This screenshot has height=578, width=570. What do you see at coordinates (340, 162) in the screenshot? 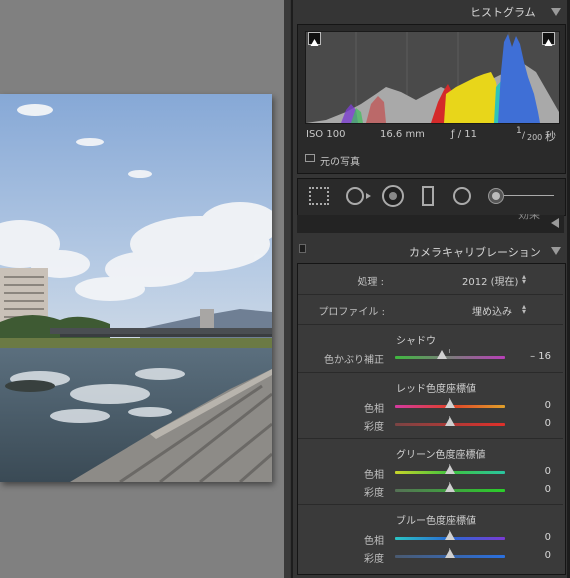
I see `original-photo-label: 元の写真` at bounding box center [340, 162].